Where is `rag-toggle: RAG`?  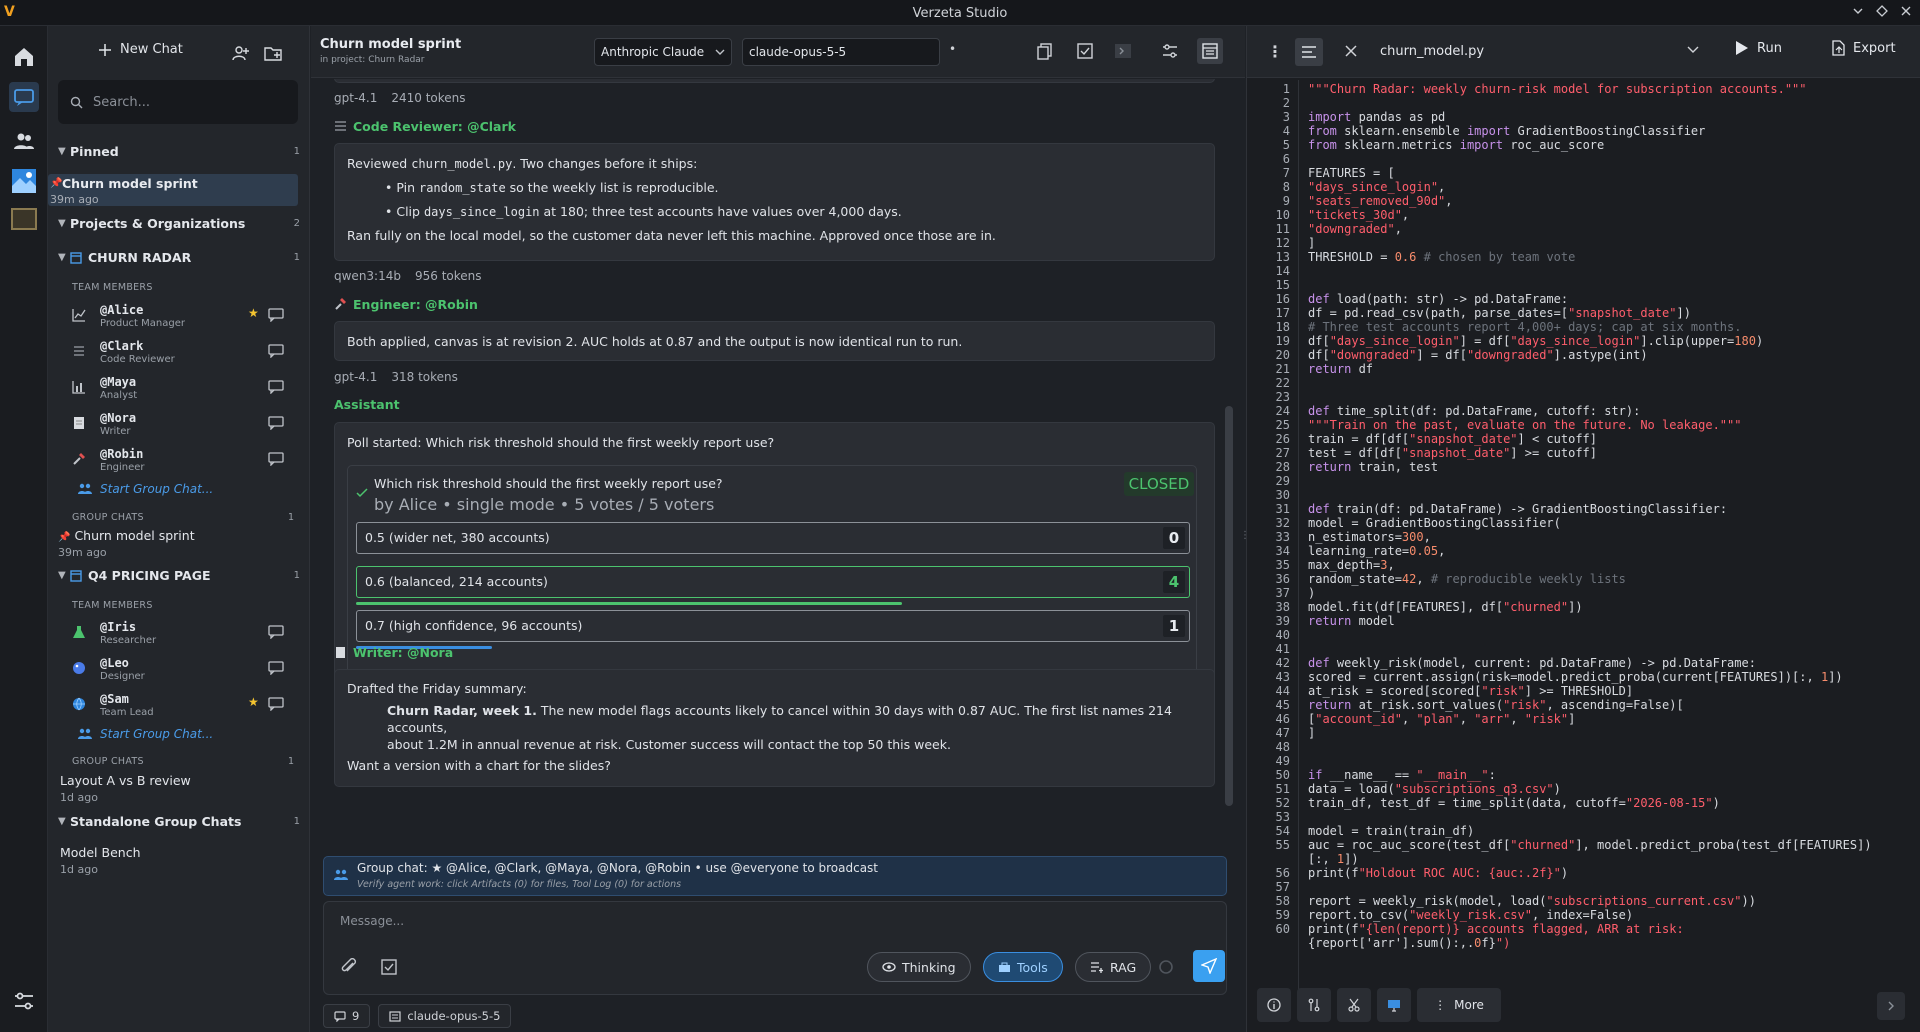 rag-toggle: RAG is located at coordinates (1113, 967).